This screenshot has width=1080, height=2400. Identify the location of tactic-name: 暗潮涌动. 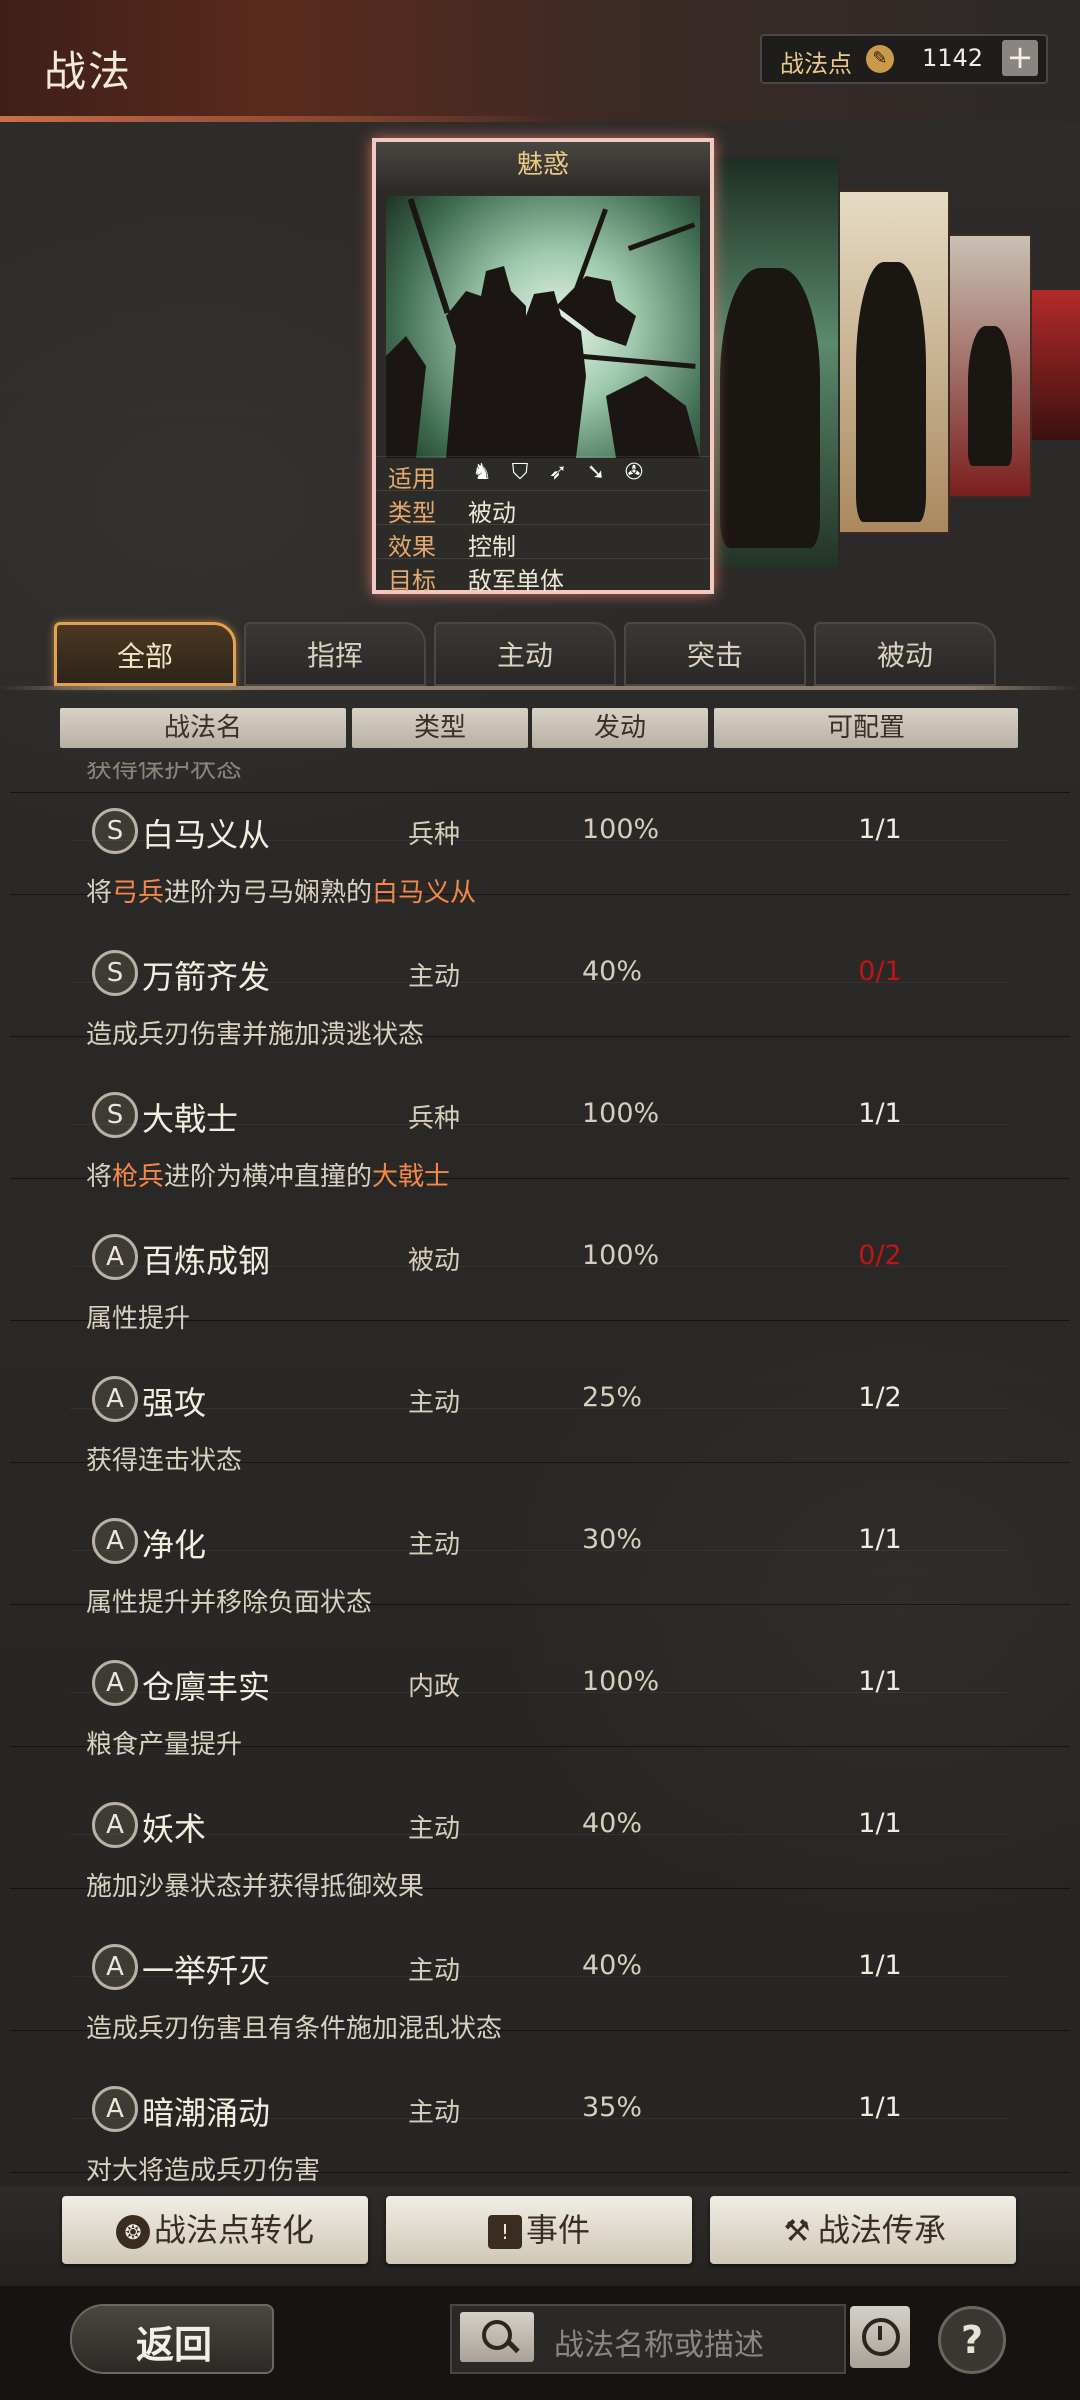
(206, 2113).